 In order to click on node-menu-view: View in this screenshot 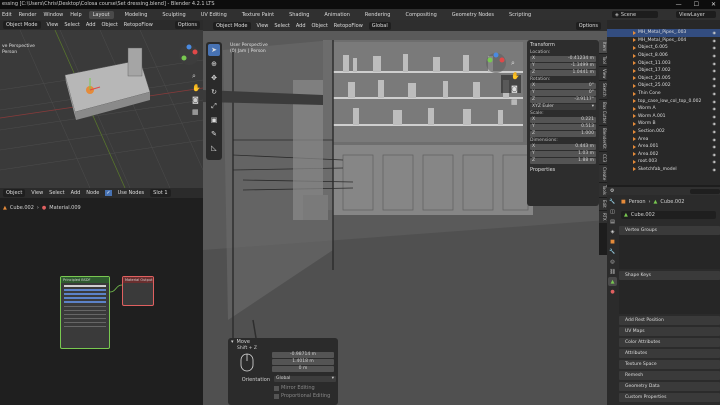, I will do `click(37, 193)`.